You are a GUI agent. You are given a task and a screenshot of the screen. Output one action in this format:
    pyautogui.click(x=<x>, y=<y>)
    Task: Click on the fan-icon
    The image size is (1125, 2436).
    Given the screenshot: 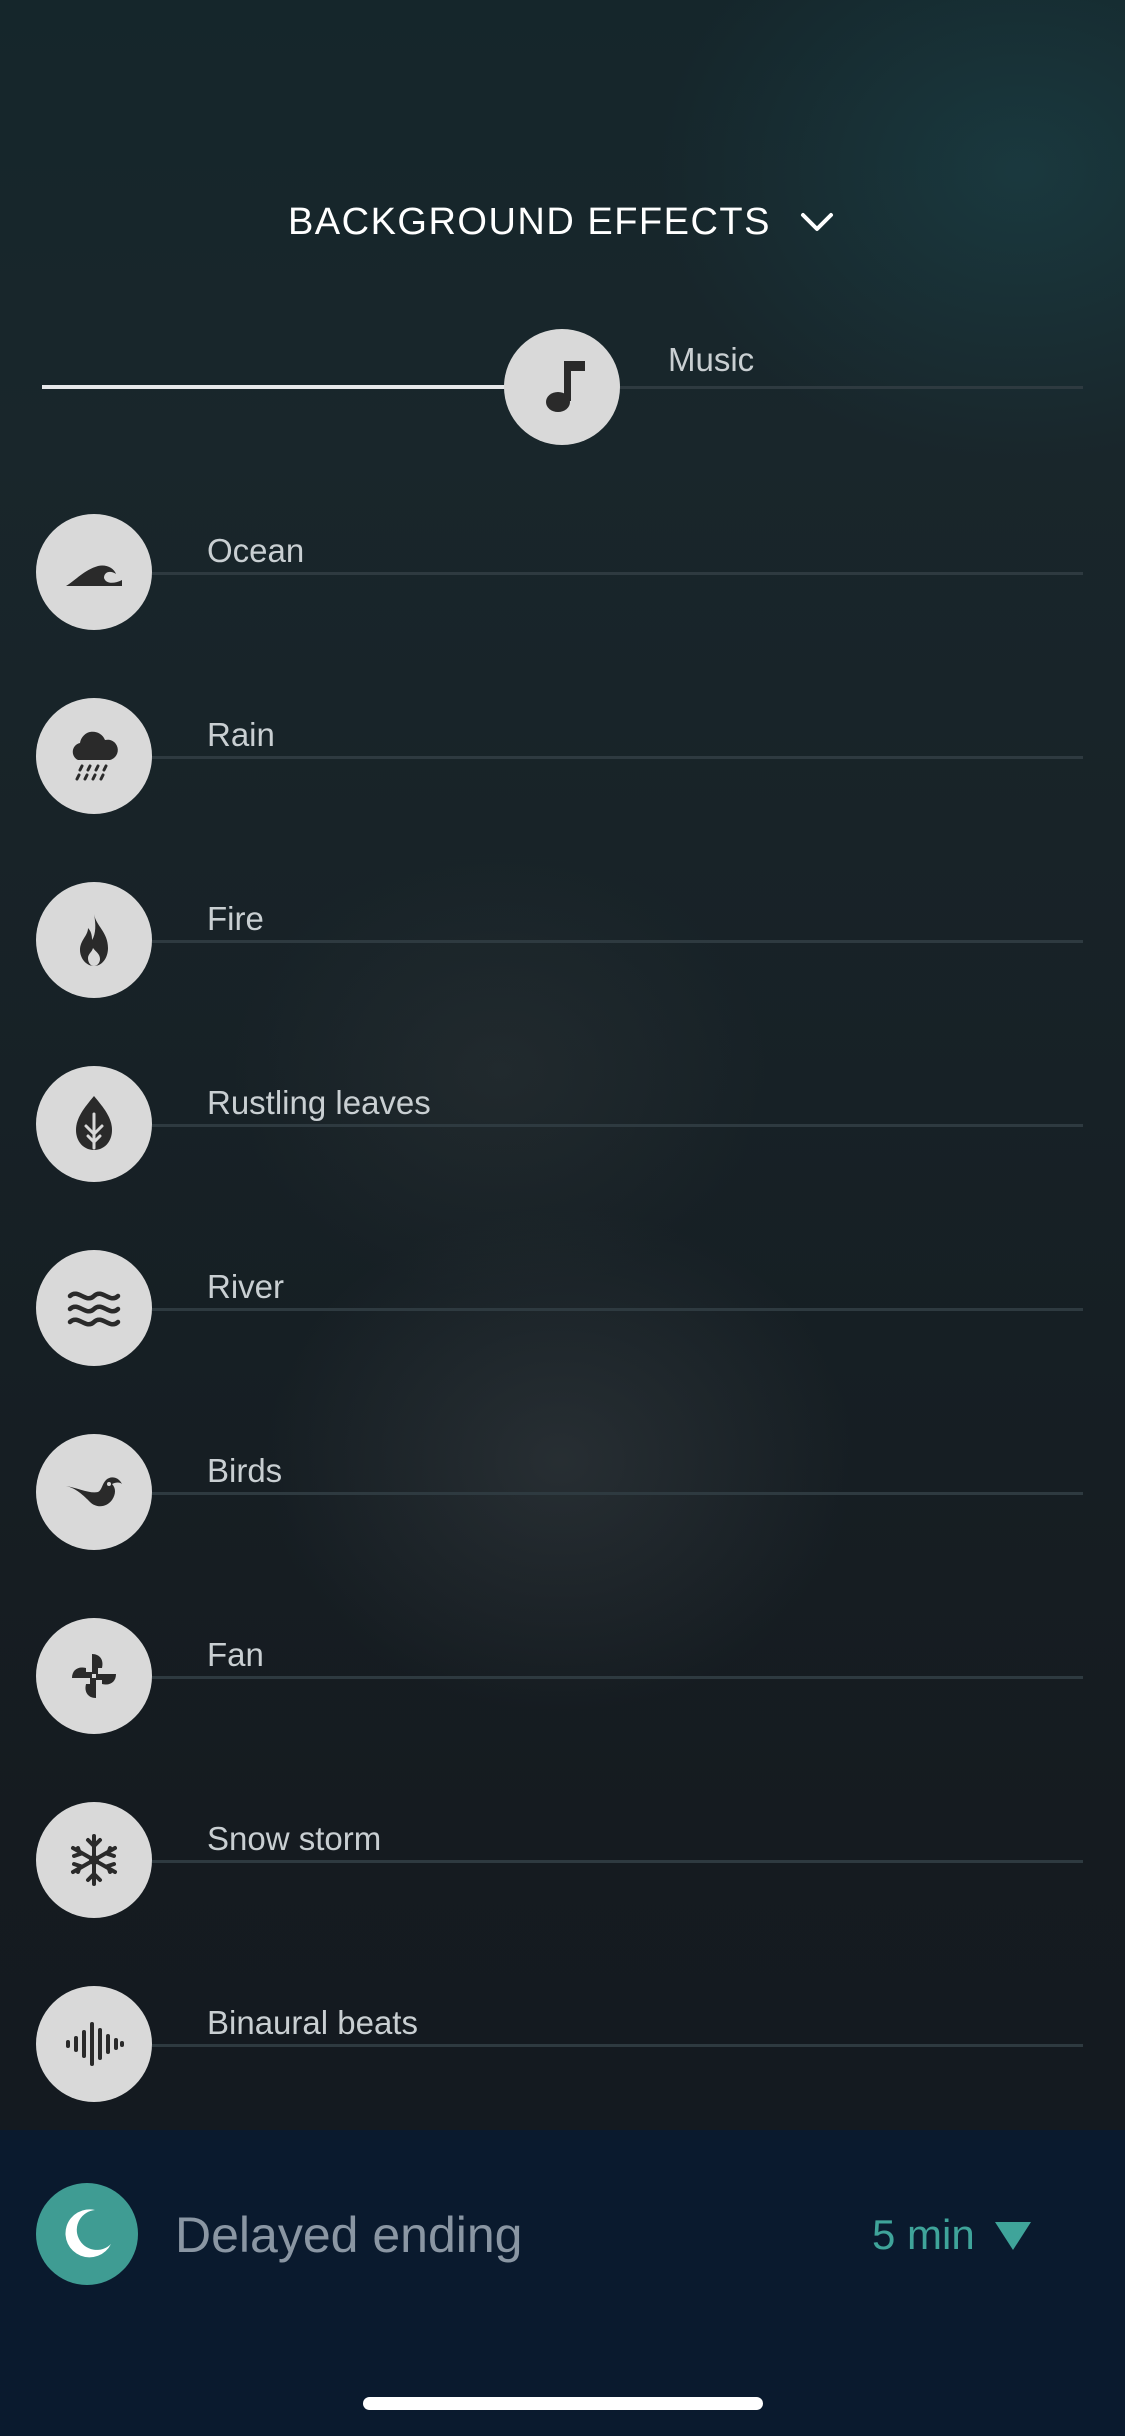 What is the action you would take?
    pyautogui.click(x=94, y=1676)
    